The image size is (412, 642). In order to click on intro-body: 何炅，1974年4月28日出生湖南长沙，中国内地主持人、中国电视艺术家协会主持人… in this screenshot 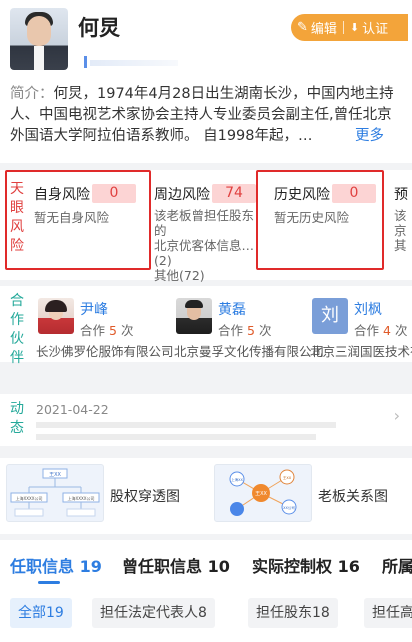, I will do `click(202, 115)`.